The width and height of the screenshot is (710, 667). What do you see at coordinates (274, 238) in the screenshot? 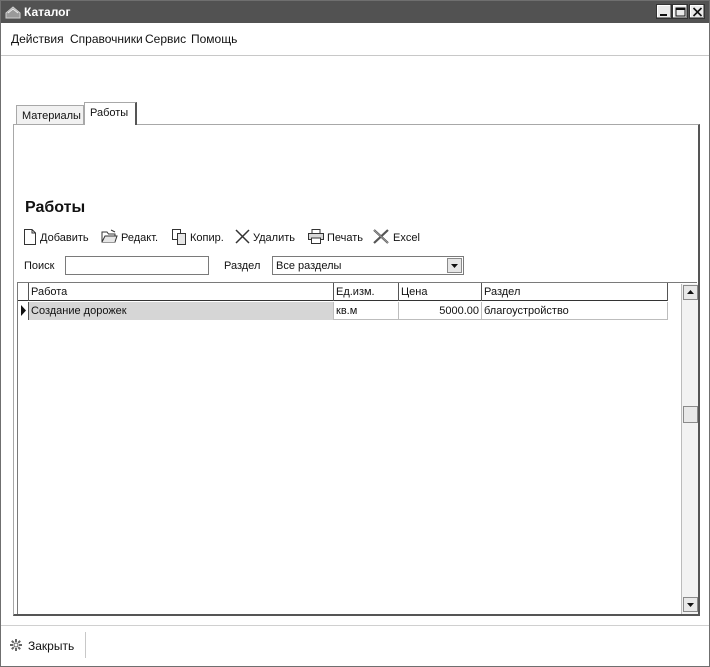
I see `delete-label: Удалить` at bounding box center [274, 238].